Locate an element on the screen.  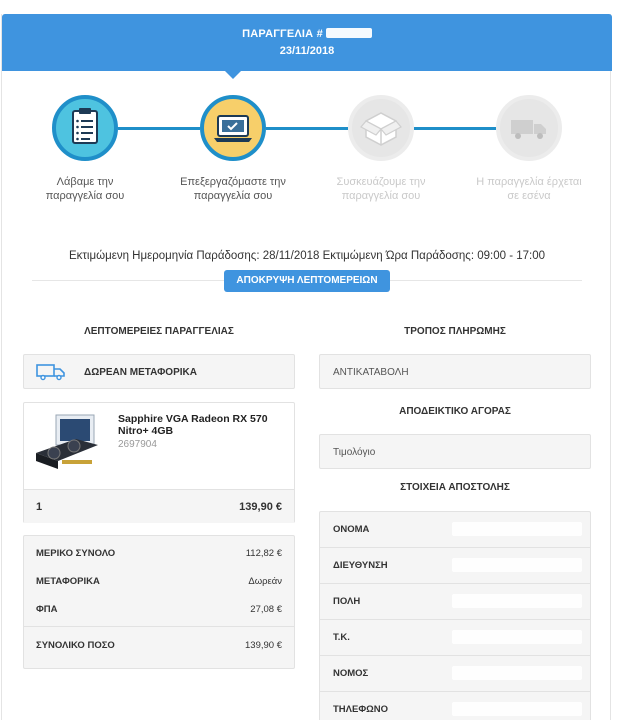
shipping-row-name: ΟΝΟΜΑ is located at coordinates (455, 530).